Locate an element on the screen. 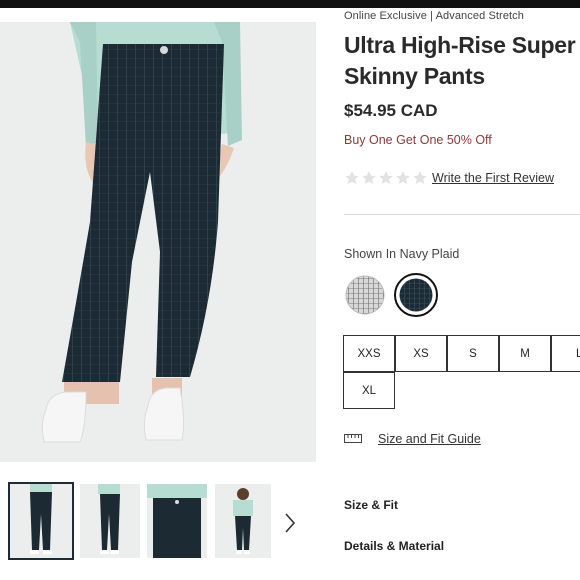 The height and width of the screenshot is (580, 580). size-guide-link: Size and Fit Guide is located at coordinates (429, 439).